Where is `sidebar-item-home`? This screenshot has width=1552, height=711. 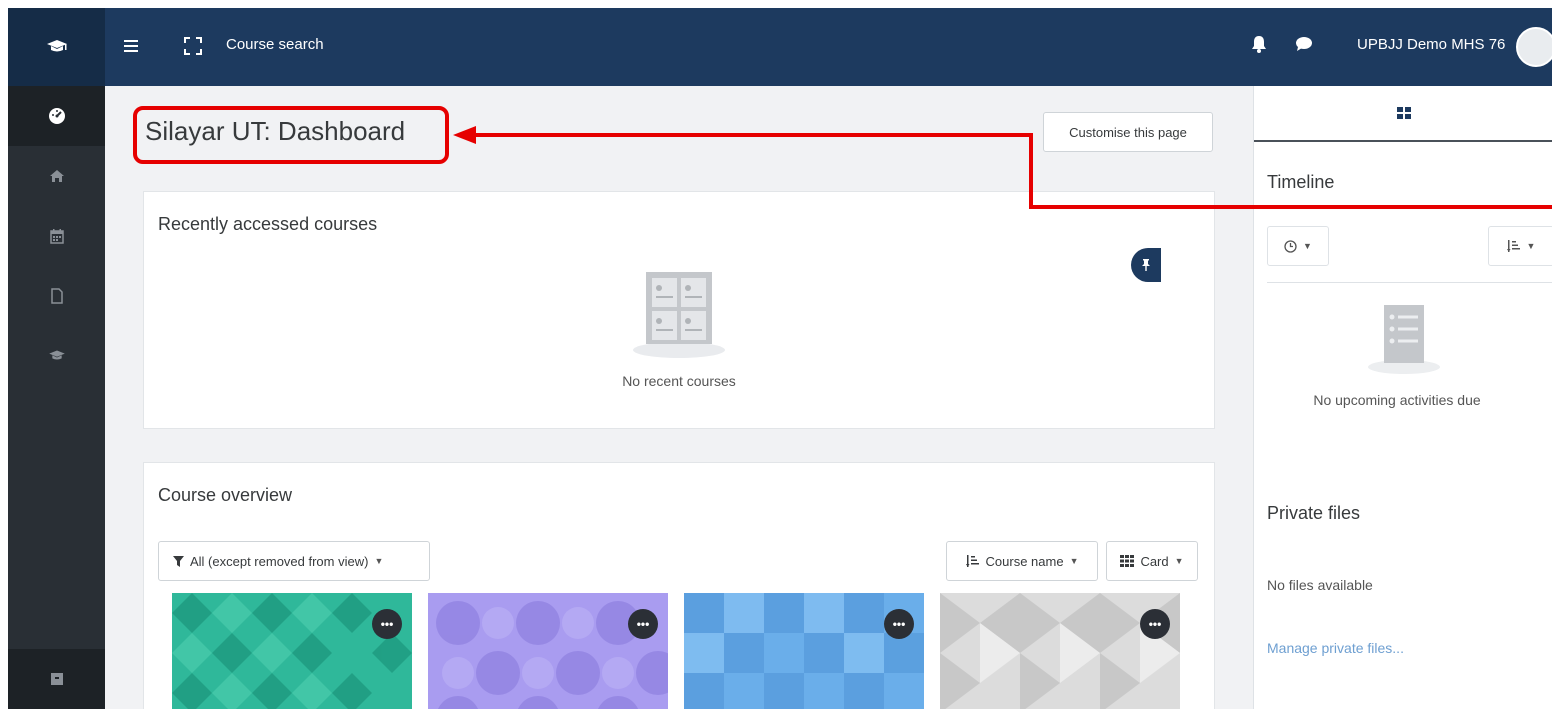
sidebar-item-home is located at coordinates (56, 176).